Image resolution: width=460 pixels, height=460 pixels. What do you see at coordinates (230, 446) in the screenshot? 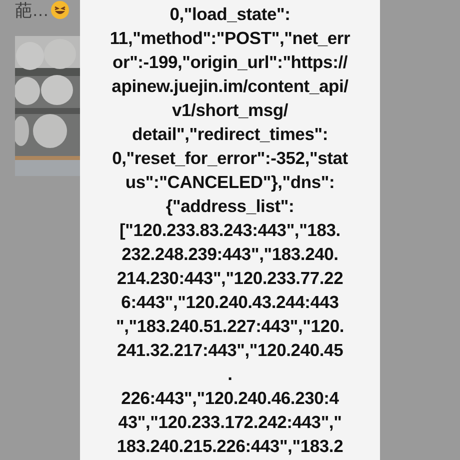
I see `message-text: 183.240.215.226:443","183.2` at bounding box center [230, 446].